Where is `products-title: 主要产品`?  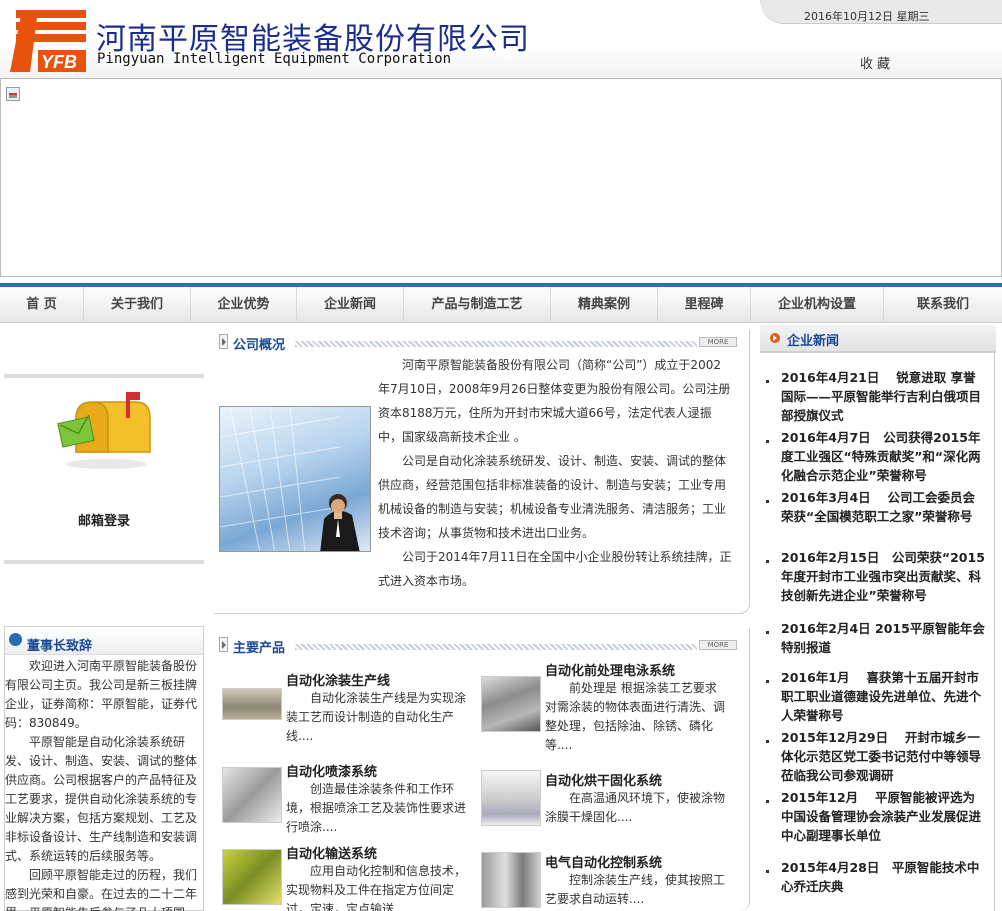
products-title: 主要产品 is located at coordinates (259, 646).